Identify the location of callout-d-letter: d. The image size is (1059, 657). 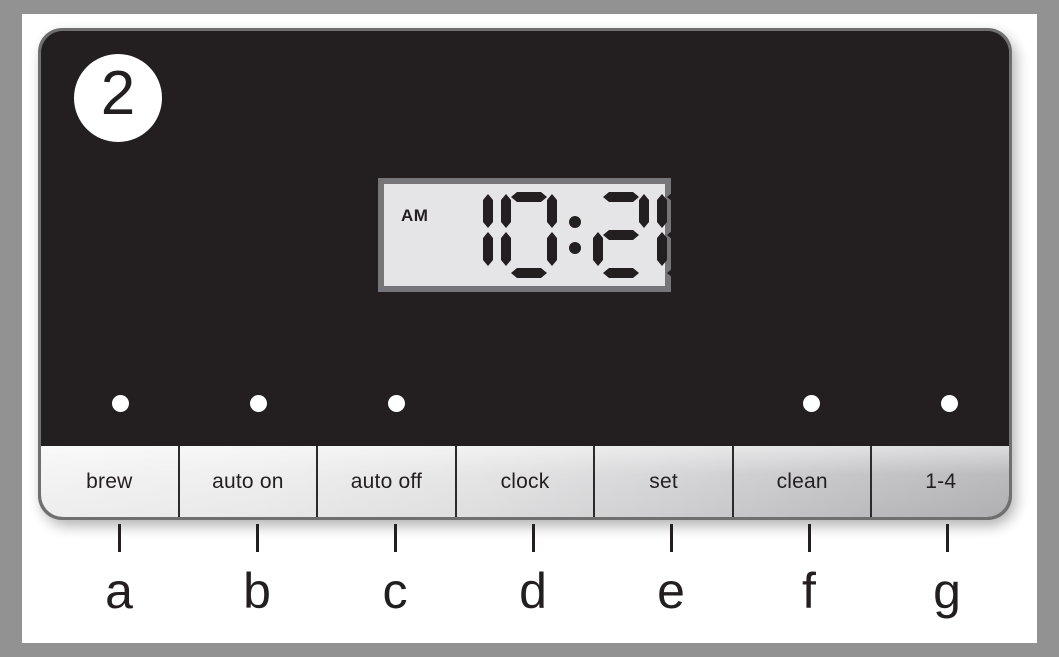
(533, 591).